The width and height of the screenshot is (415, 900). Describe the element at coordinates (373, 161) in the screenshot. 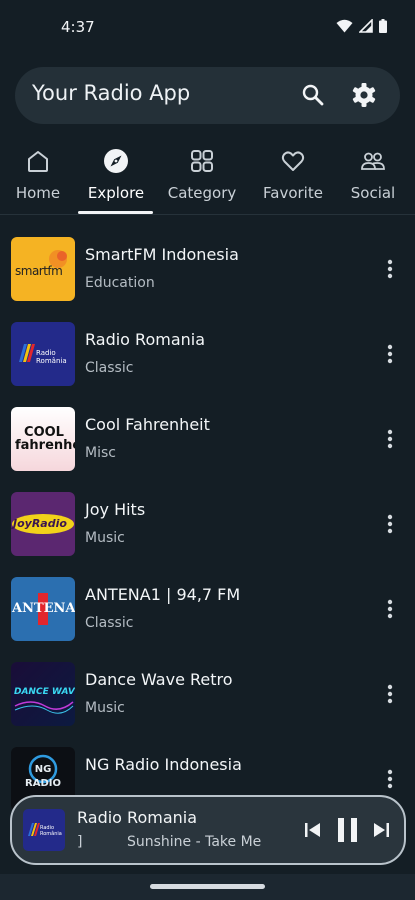

I see `people-icon` at that location.